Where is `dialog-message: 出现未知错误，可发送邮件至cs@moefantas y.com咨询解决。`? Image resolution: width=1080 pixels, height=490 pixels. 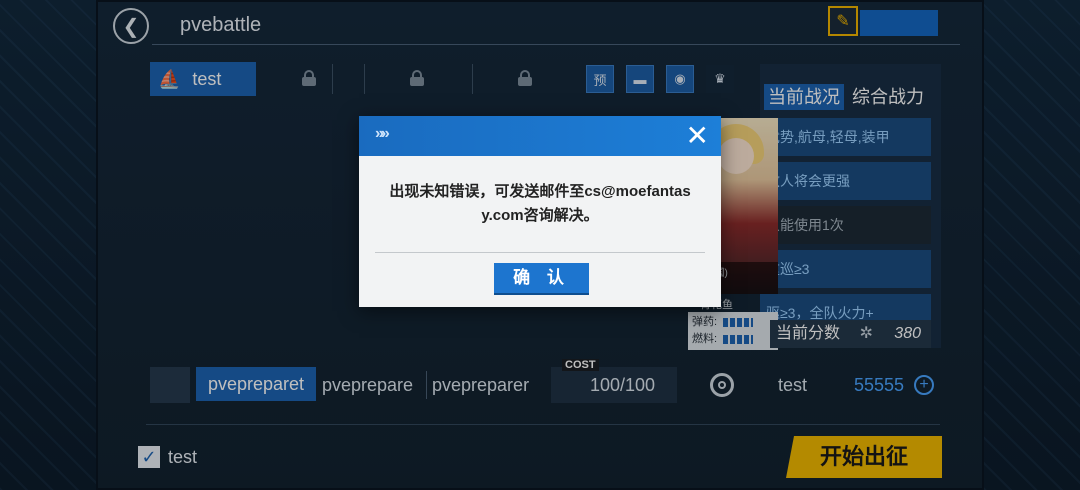
dialog-message: 出现未知错误，可发送邮件至cs@moefantas y.com咨询解决。 is located at coordinates (540, 204).